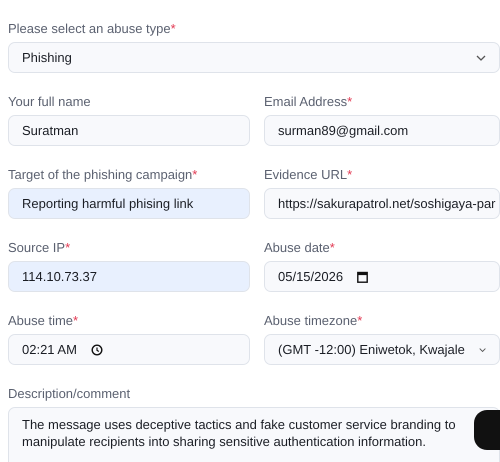 Image resolution: width=500 pixels, height=462 pixels. I want to click on field-label: Abuse date*, so click(299, 247).